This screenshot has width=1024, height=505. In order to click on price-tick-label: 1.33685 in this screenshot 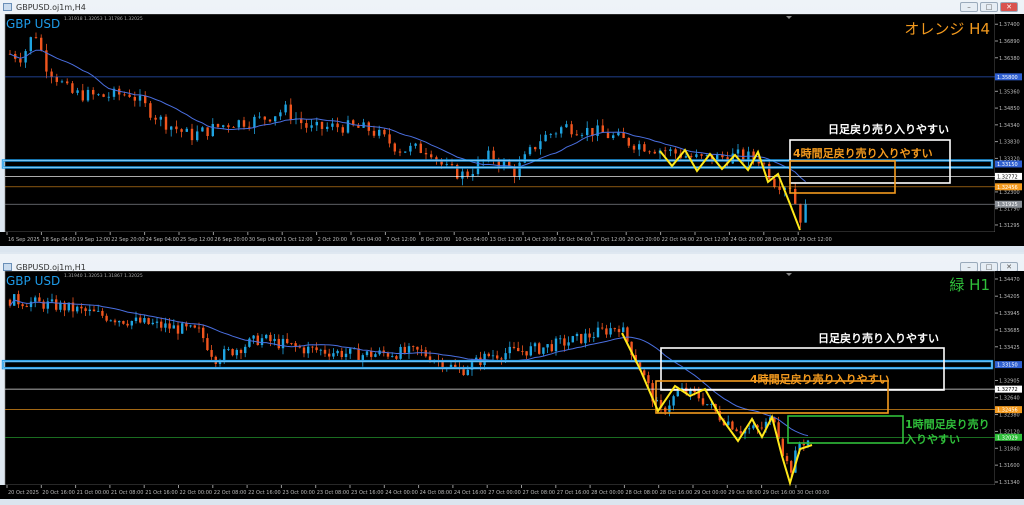, I will do `click(1009, 331)`.